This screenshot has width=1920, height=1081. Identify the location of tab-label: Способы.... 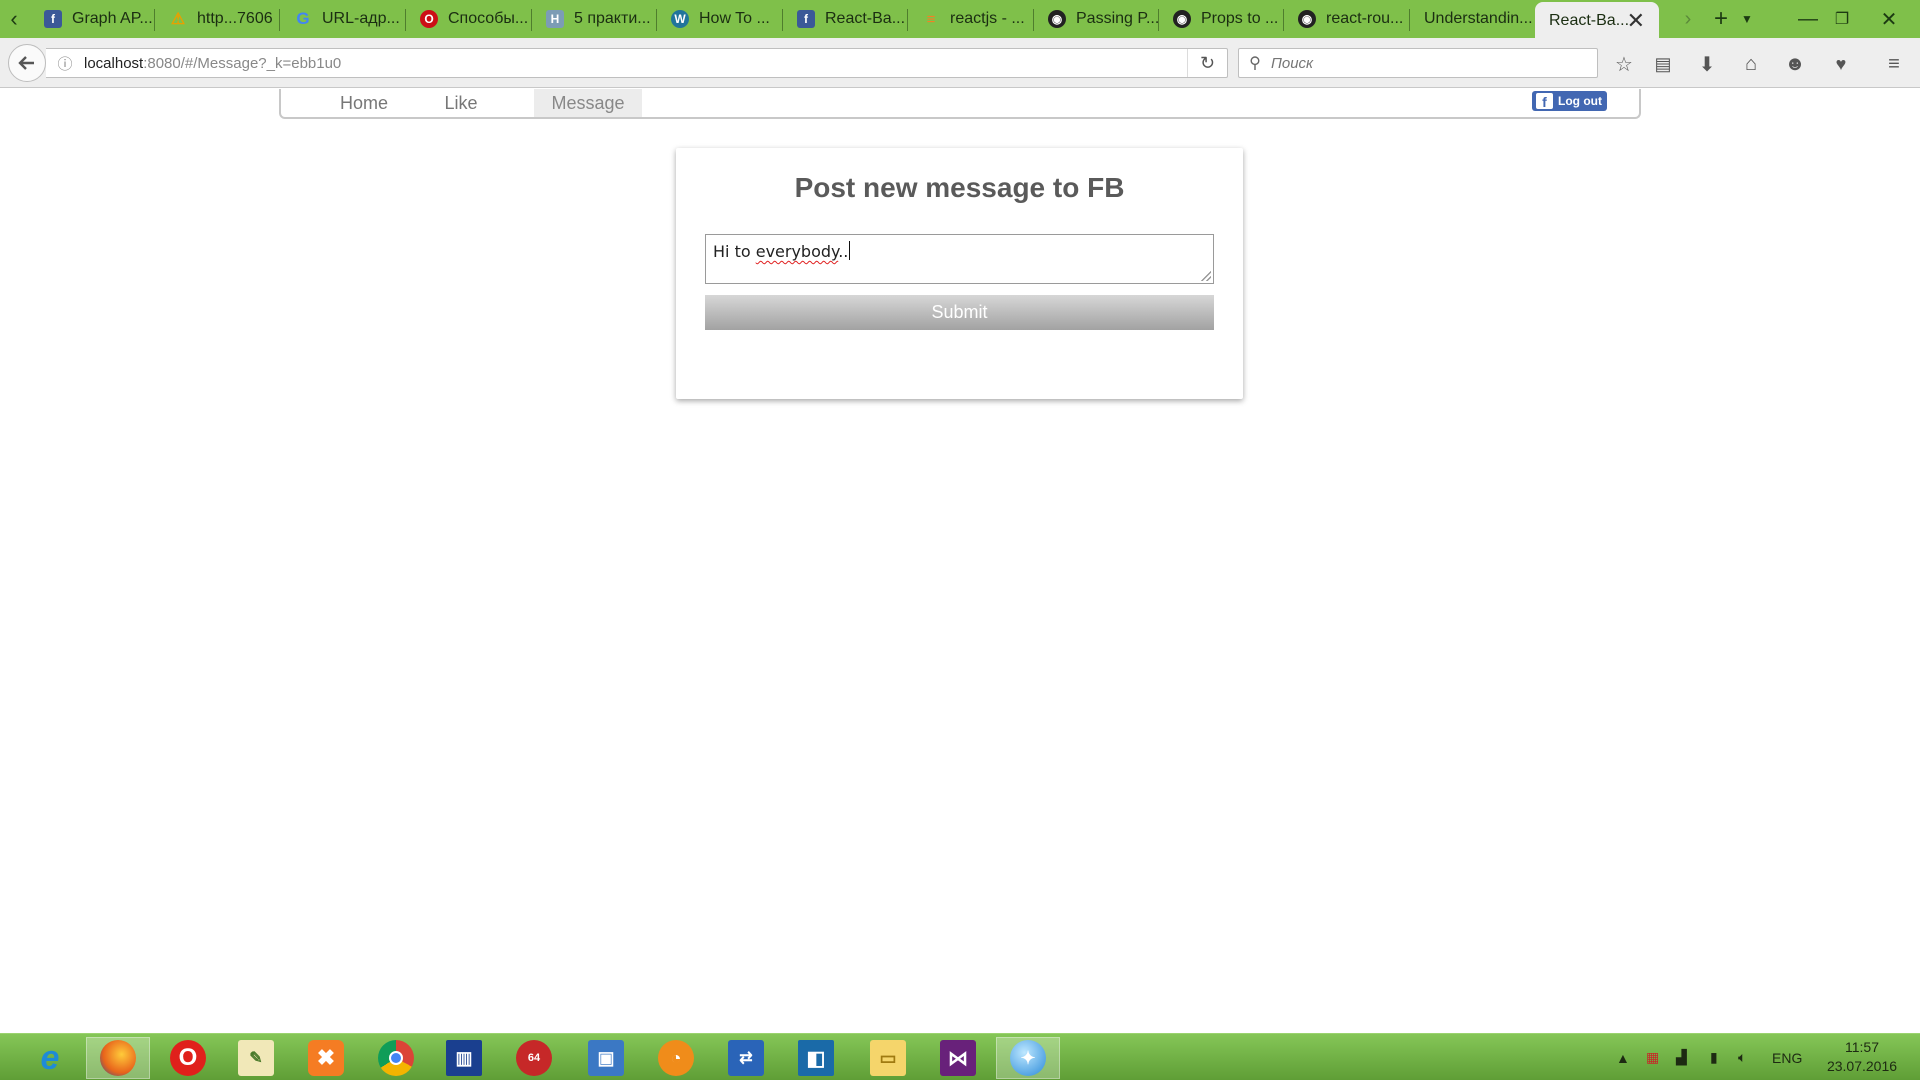
(488, 18).